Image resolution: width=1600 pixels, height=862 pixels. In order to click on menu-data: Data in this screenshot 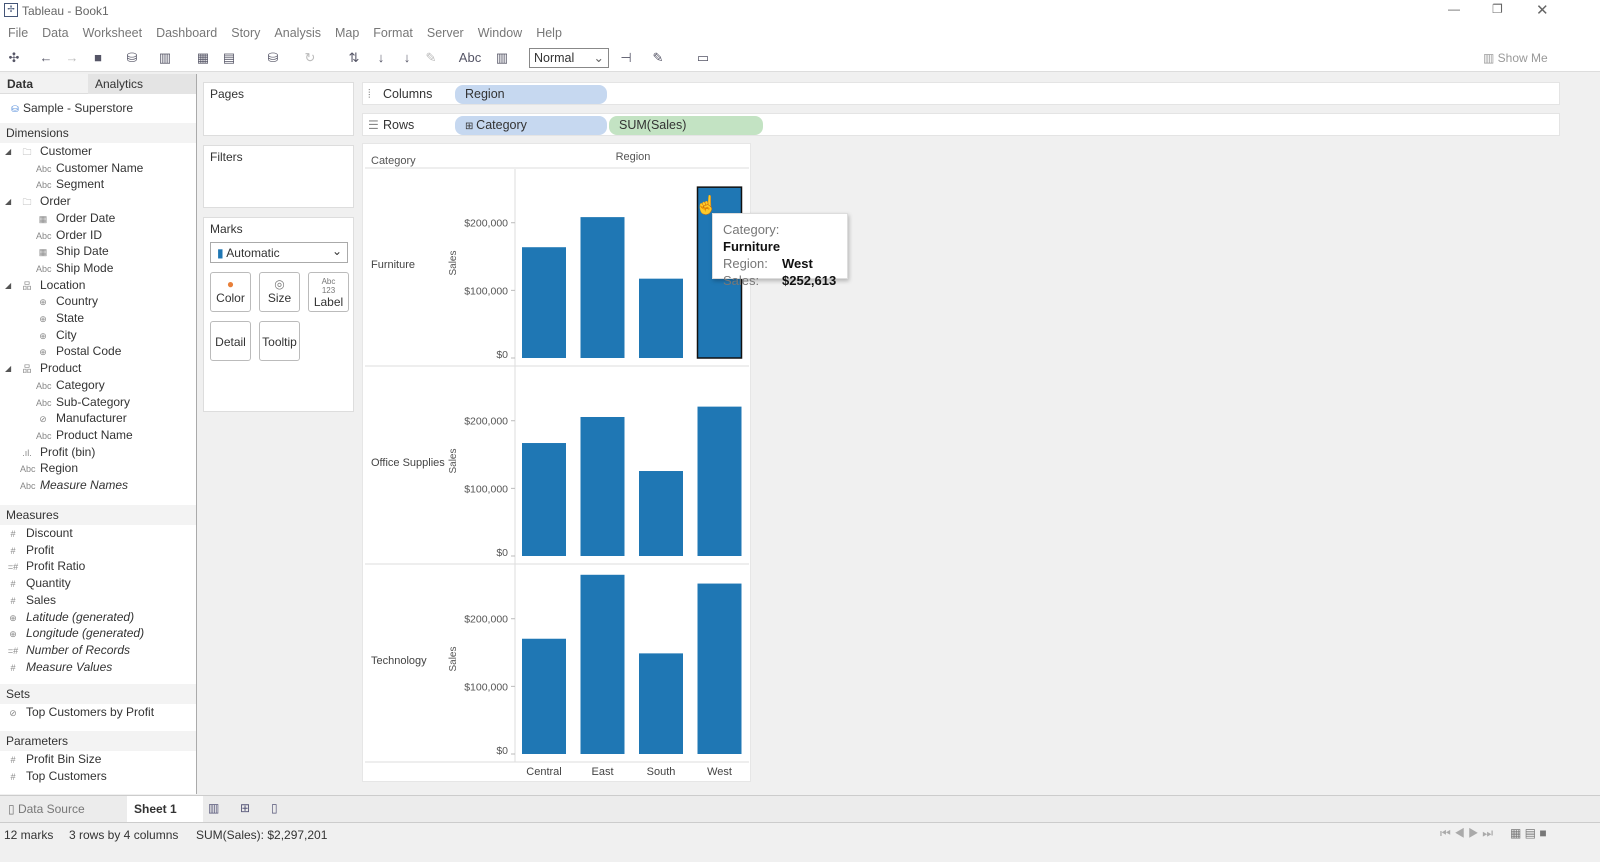, I will do `click(54, 31)`.